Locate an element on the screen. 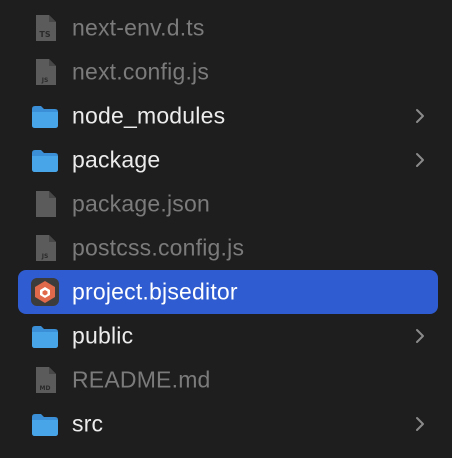 This screenshot has width=452, height=458. svg-text: TS is located at coordinates (44, 34).